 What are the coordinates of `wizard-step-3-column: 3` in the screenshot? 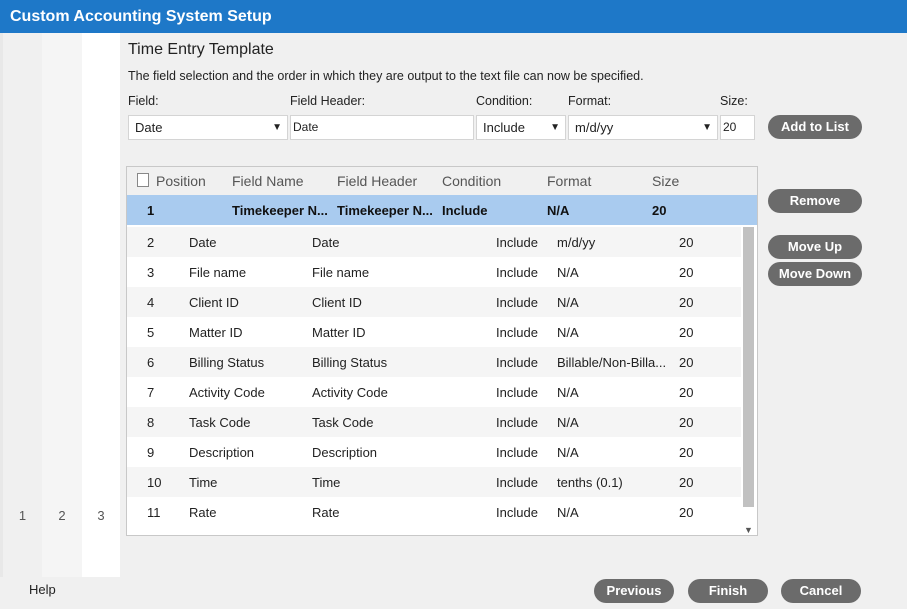 It's located at (101, 305).